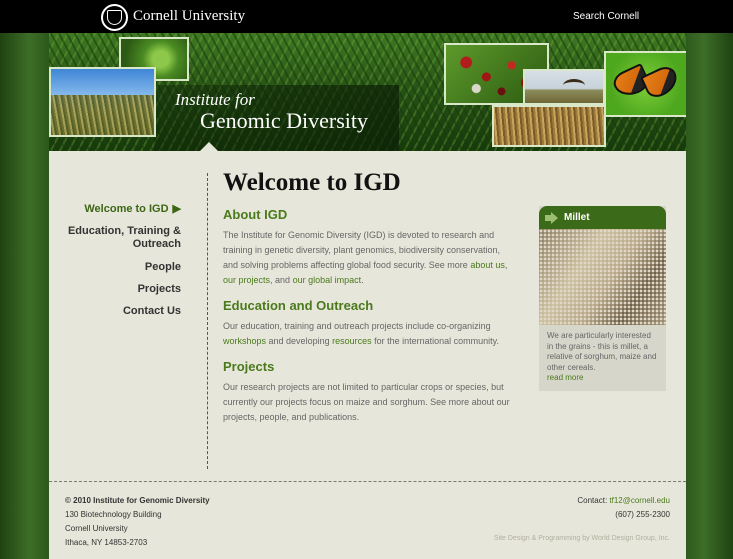  Describe the element at coordinates (137, 500) in the screenshot. I see `copyright: © 2010 Institute for Genomic Diversity` at that location.